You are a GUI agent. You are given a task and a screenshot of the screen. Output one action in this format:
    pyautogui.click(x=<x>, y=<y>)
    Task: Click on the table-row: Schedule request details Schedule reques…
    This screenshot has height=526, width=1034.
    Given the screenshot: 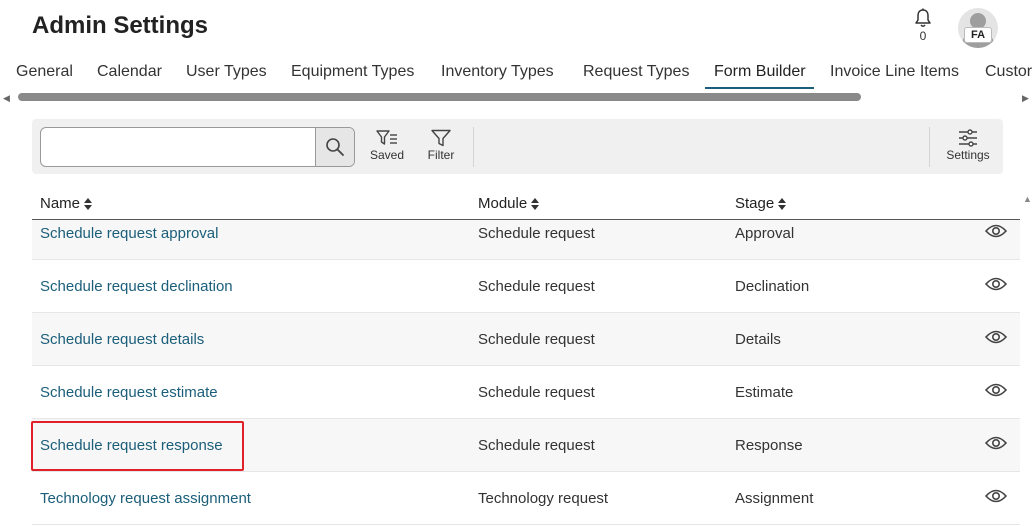 What is the action you would take?
    pyautogui.click(x=526, y=339)
    